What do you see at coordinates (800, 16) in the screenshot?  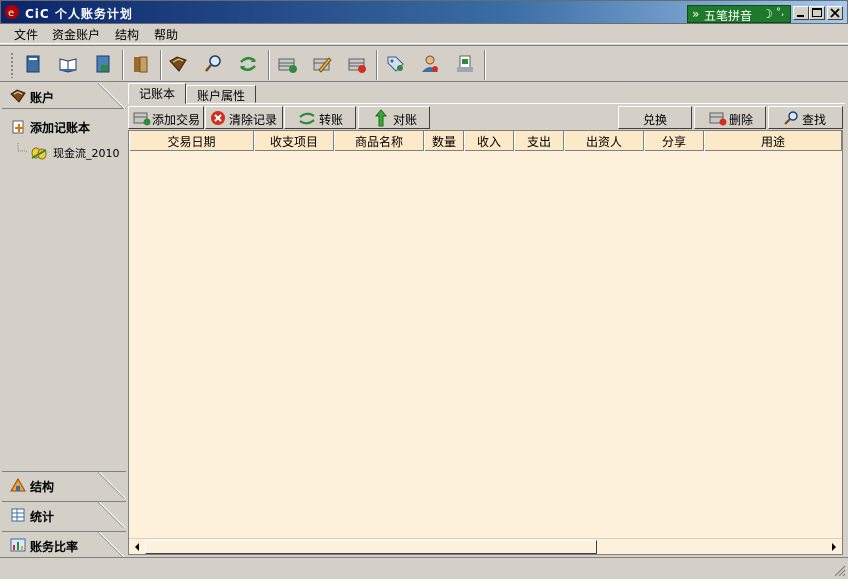 I see `minimize-icon` at bounding box center [800, 16].